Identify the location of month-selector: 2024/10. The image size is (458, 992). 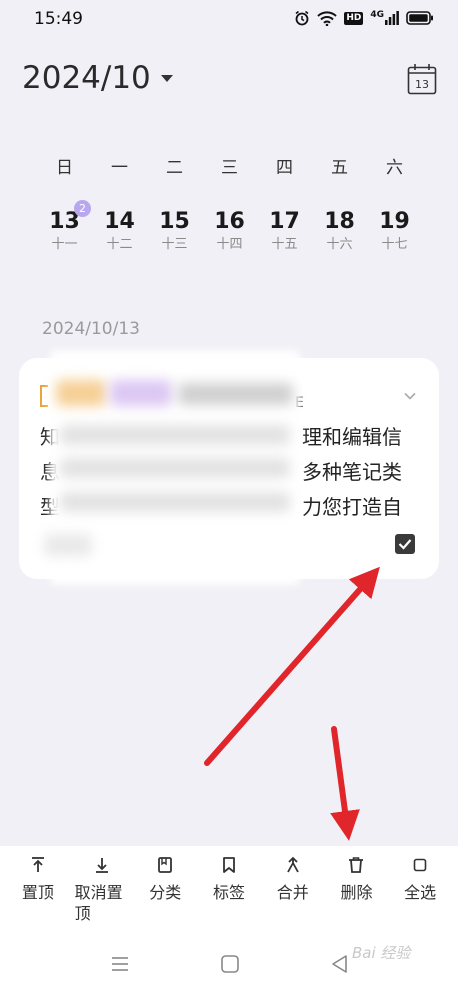
(97, 78).